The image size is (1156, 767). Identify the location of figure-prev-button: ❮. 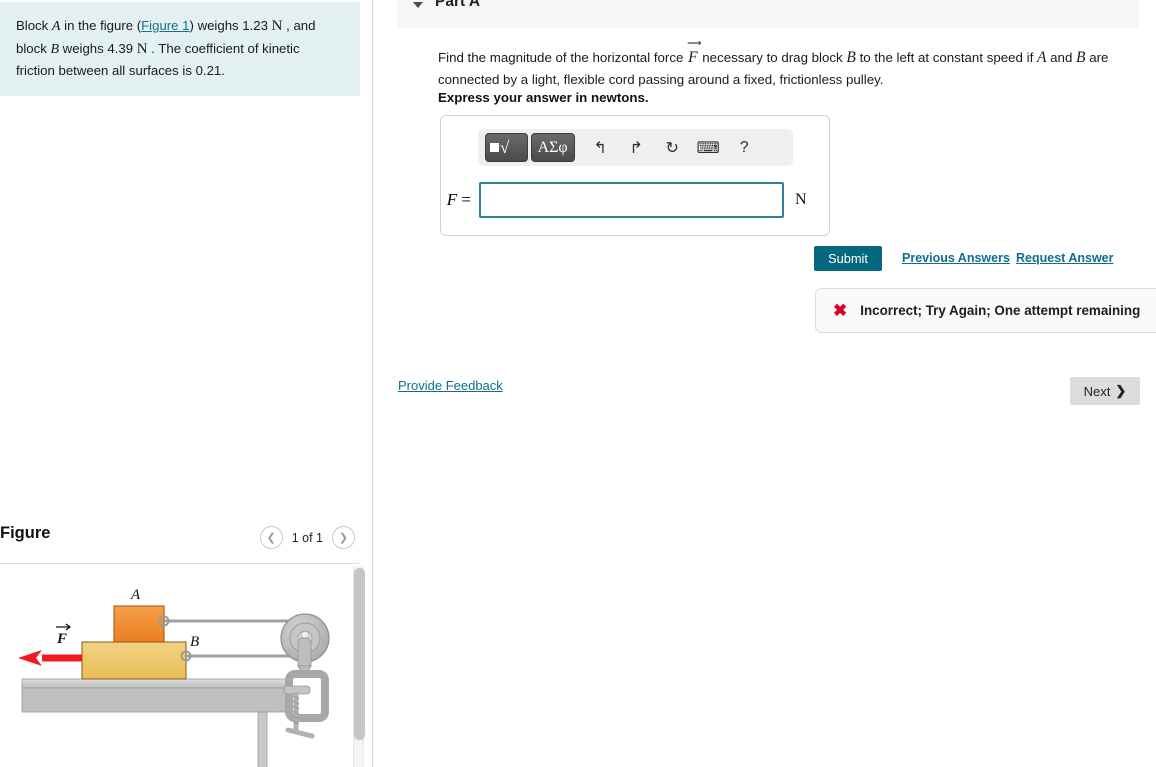
(271, 537).